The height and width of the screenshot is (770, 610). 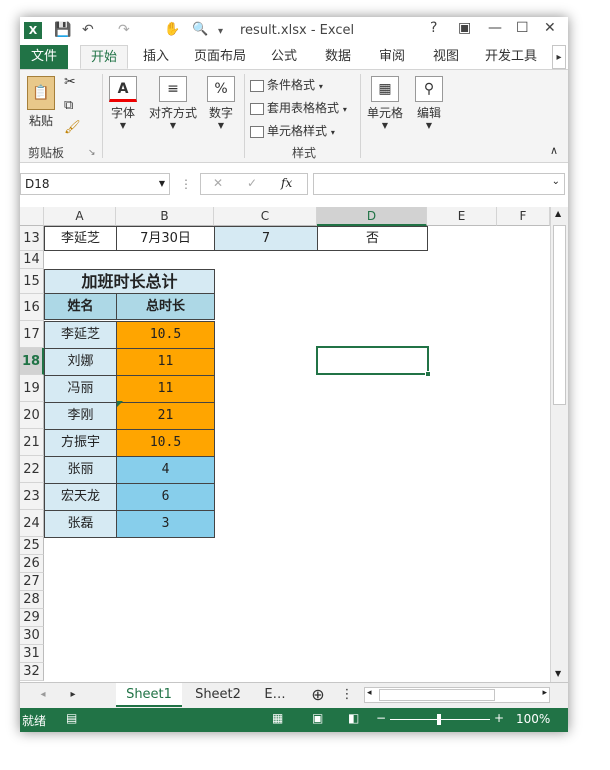 I want to click on cancel-icon: ✕, so click(x=218, y=183).